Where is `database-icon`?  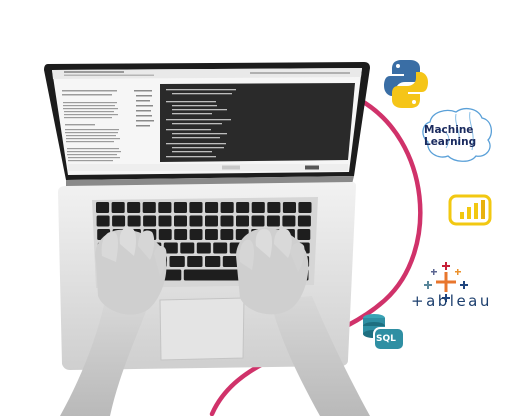
database-icon is located at coordinates (384, 332).